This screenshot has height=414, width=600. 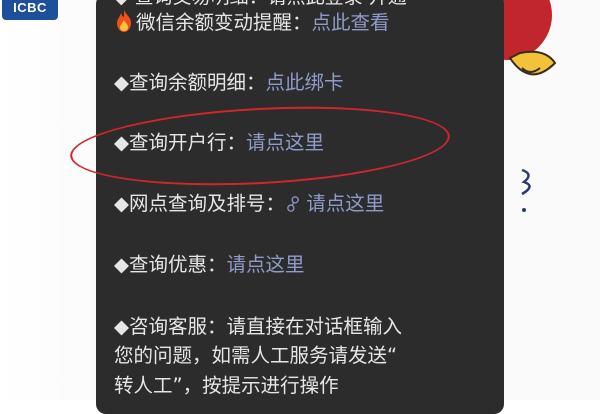 I want to click on menu-item-discounts: ◆查询优惠：请点这里, so click(x=209, y=265).